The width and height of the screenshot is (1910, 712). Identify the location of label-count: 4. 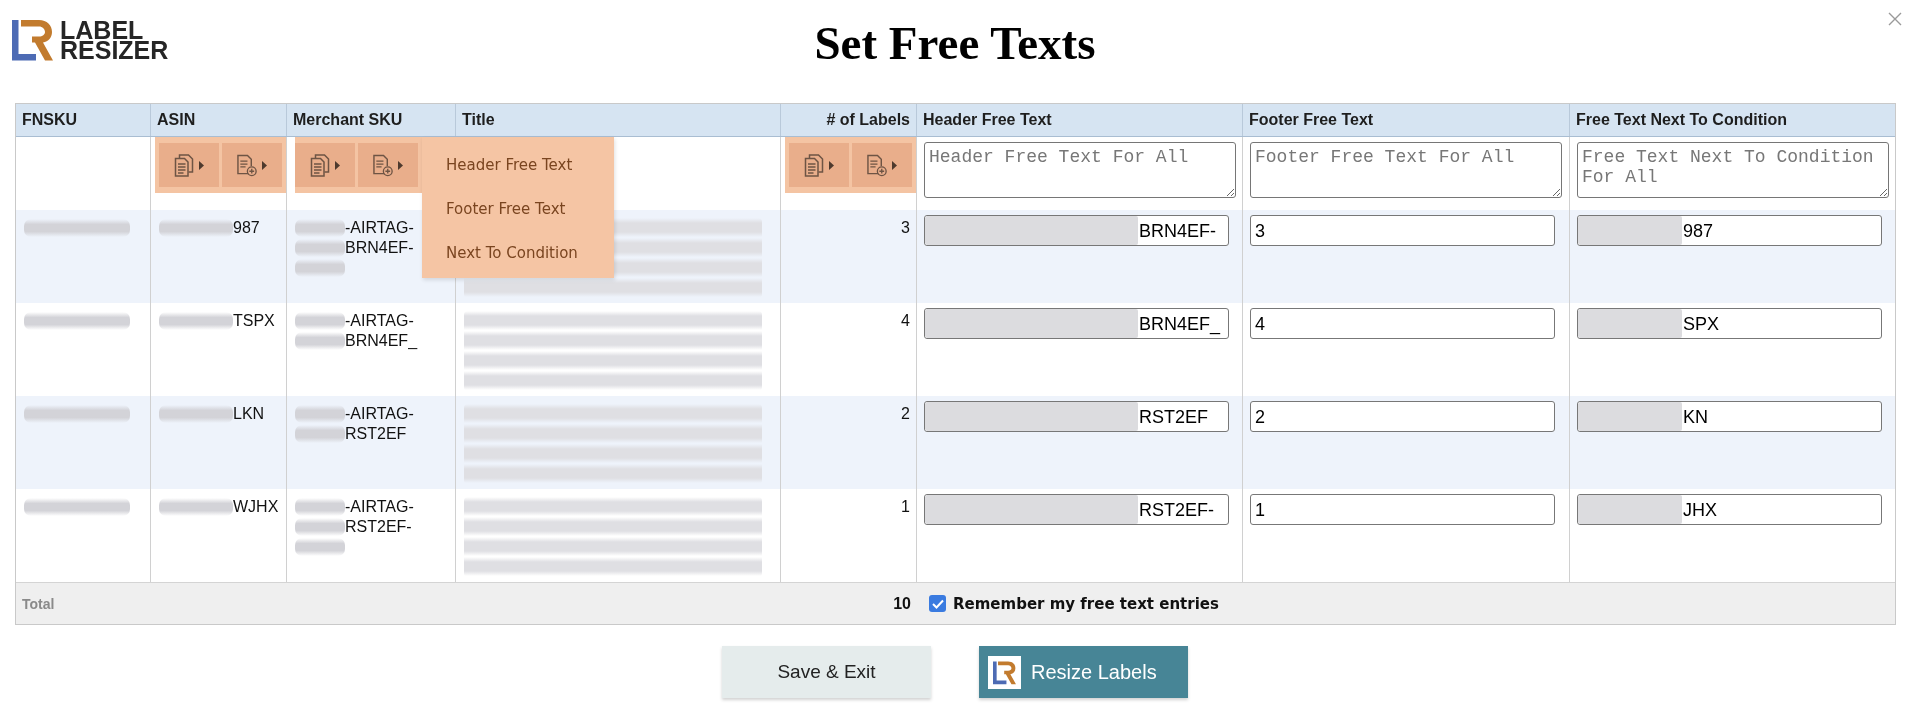
(905, 320).